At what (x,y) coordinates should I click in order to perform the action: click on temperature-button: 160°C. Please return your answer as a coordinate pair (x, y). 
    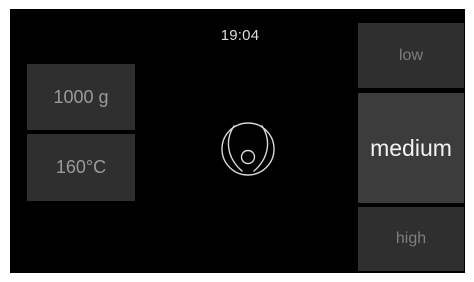
    Looking at the image, I should click on (81, 167).